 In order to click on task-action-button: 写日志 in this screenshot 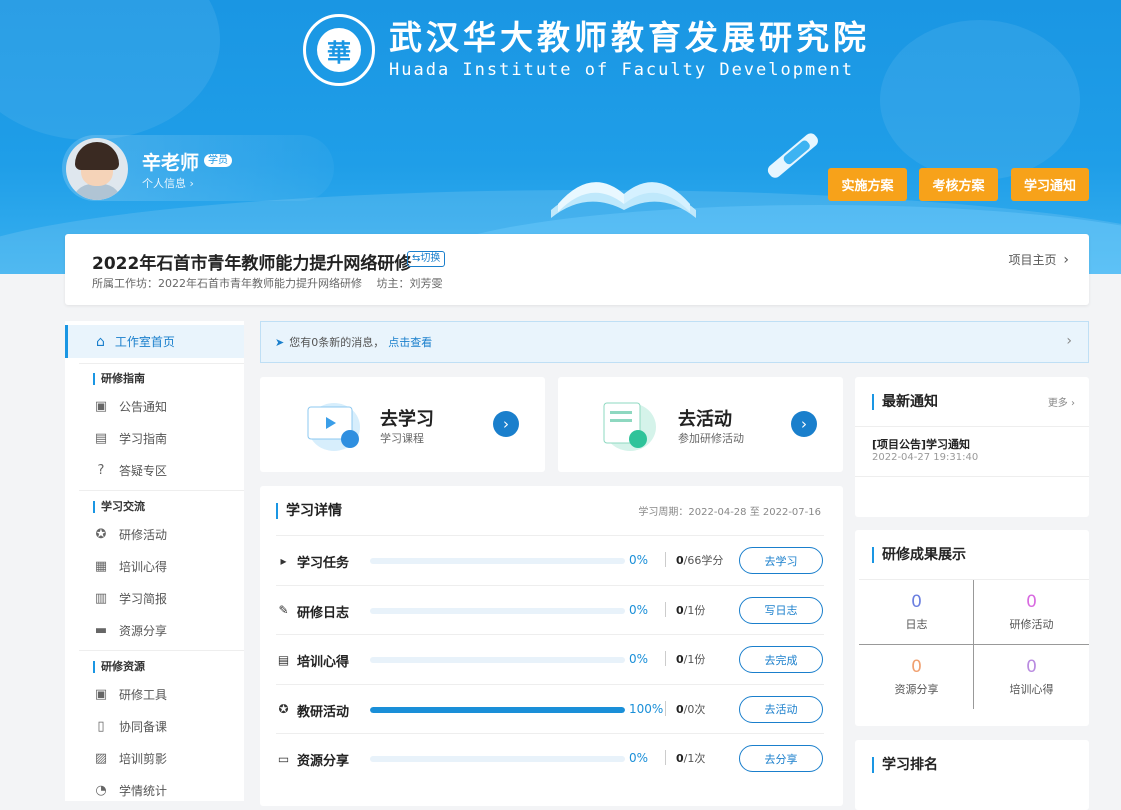, I will do `click(781, 610)`.